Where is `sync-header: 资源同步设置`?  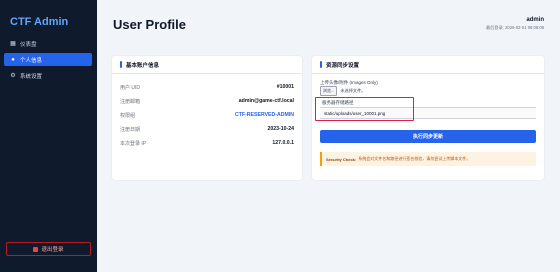 sync-header: 资源同步设置 is located at coordinates (428, 65).